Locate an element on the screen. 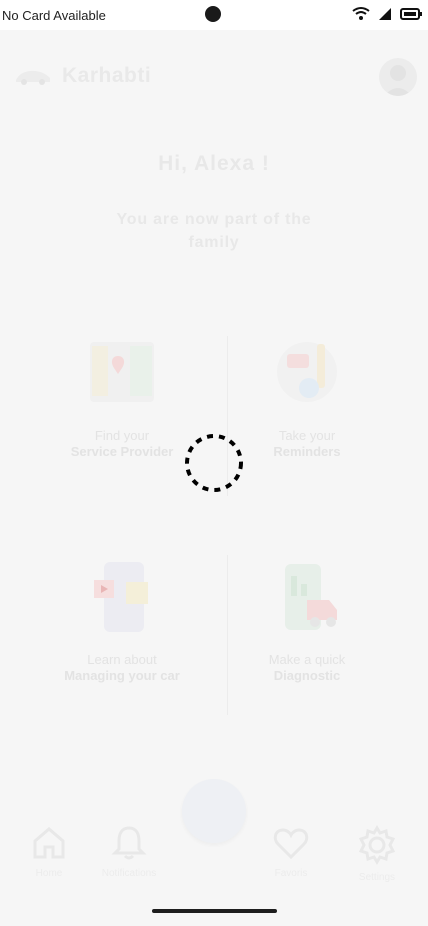 The height and width of the screenshot is (926, 428). profile-avatar is located at coordinates (398, 77).